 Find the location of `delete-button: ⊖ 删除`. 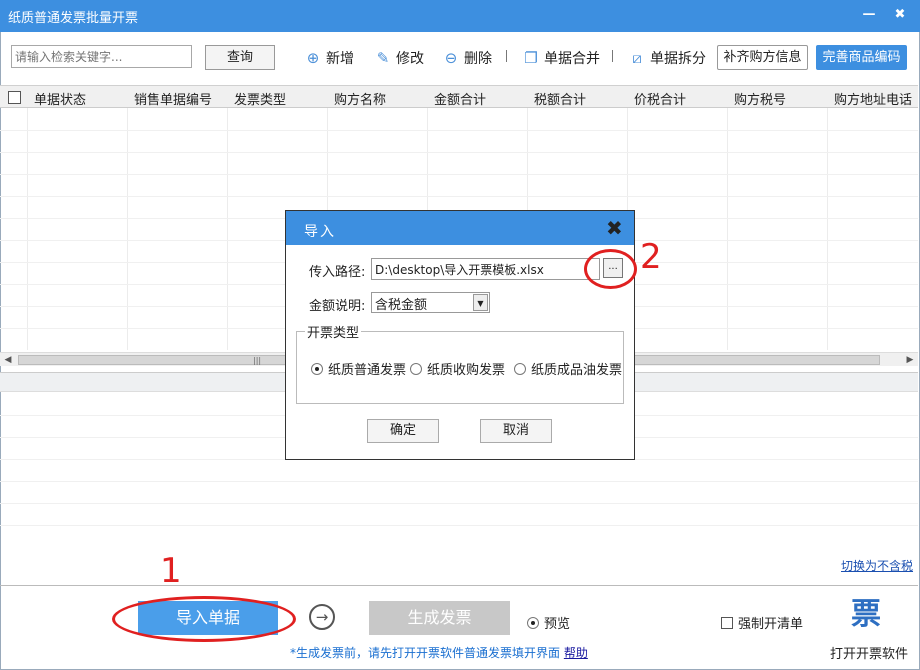

delete-button: ⊖ 删除 is located at coordinates (467, 58).